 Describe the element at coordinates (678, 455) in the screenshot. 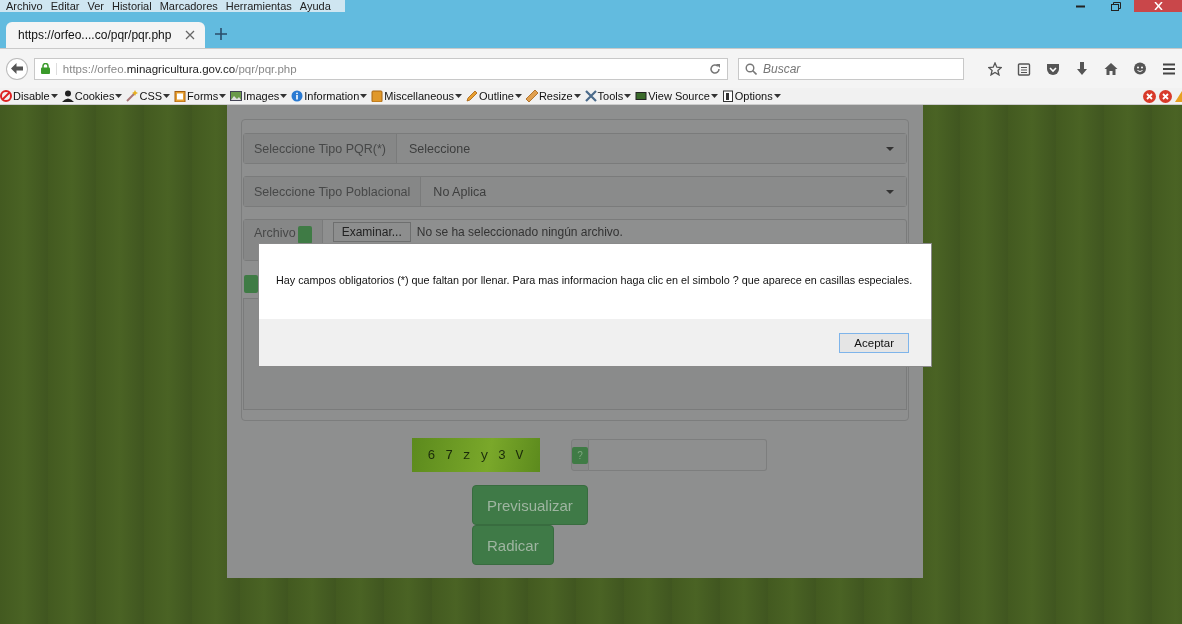

I see `captcha-field` at that location.